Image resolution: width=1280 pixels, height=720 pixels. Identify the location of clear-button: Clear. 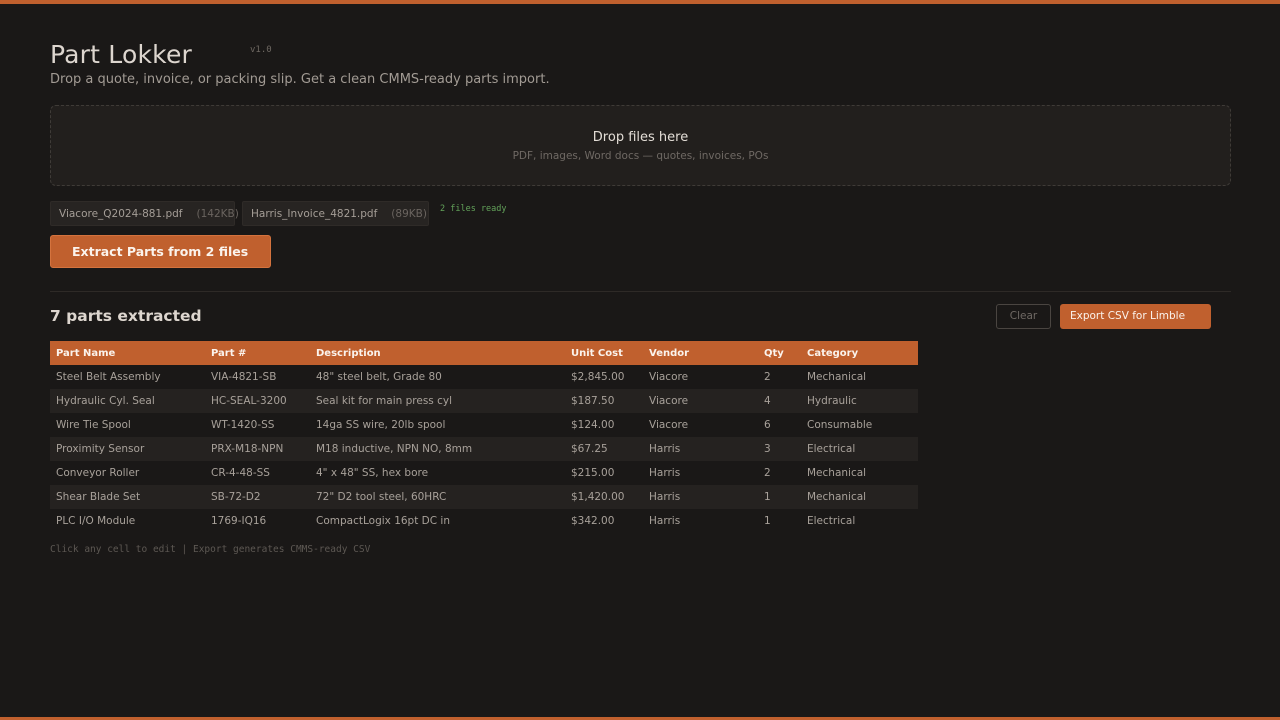
(1023, 316).